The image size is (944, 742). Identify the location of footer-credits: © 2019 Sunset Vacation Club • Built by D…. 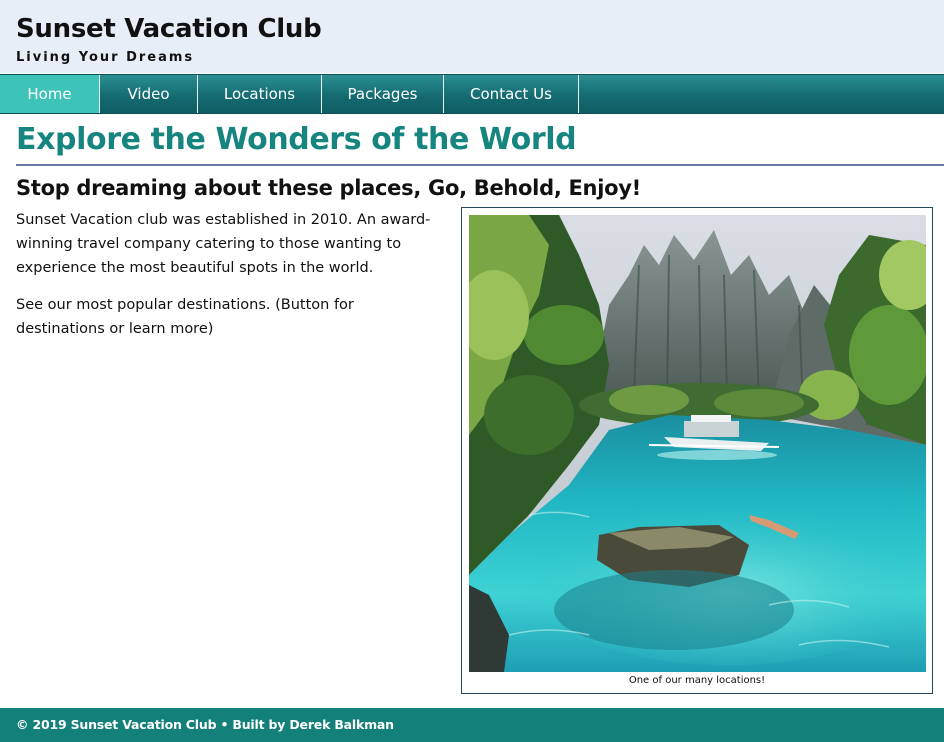
(205, 724).